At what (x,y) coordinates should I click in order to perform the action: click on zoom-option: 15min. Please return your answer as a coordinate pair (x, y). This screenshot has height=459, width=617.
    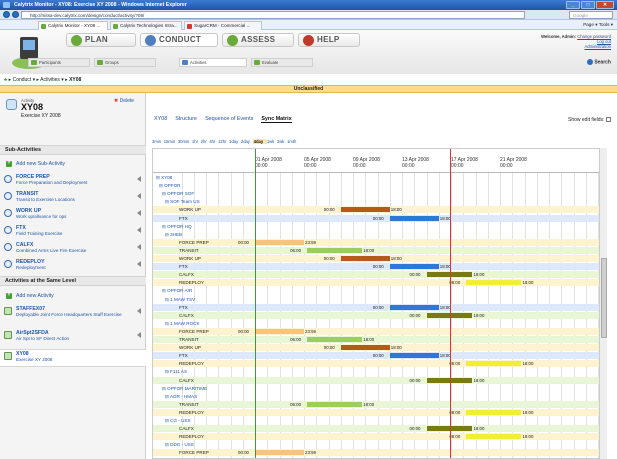
    Looking at the image, I should click on (171, 141).